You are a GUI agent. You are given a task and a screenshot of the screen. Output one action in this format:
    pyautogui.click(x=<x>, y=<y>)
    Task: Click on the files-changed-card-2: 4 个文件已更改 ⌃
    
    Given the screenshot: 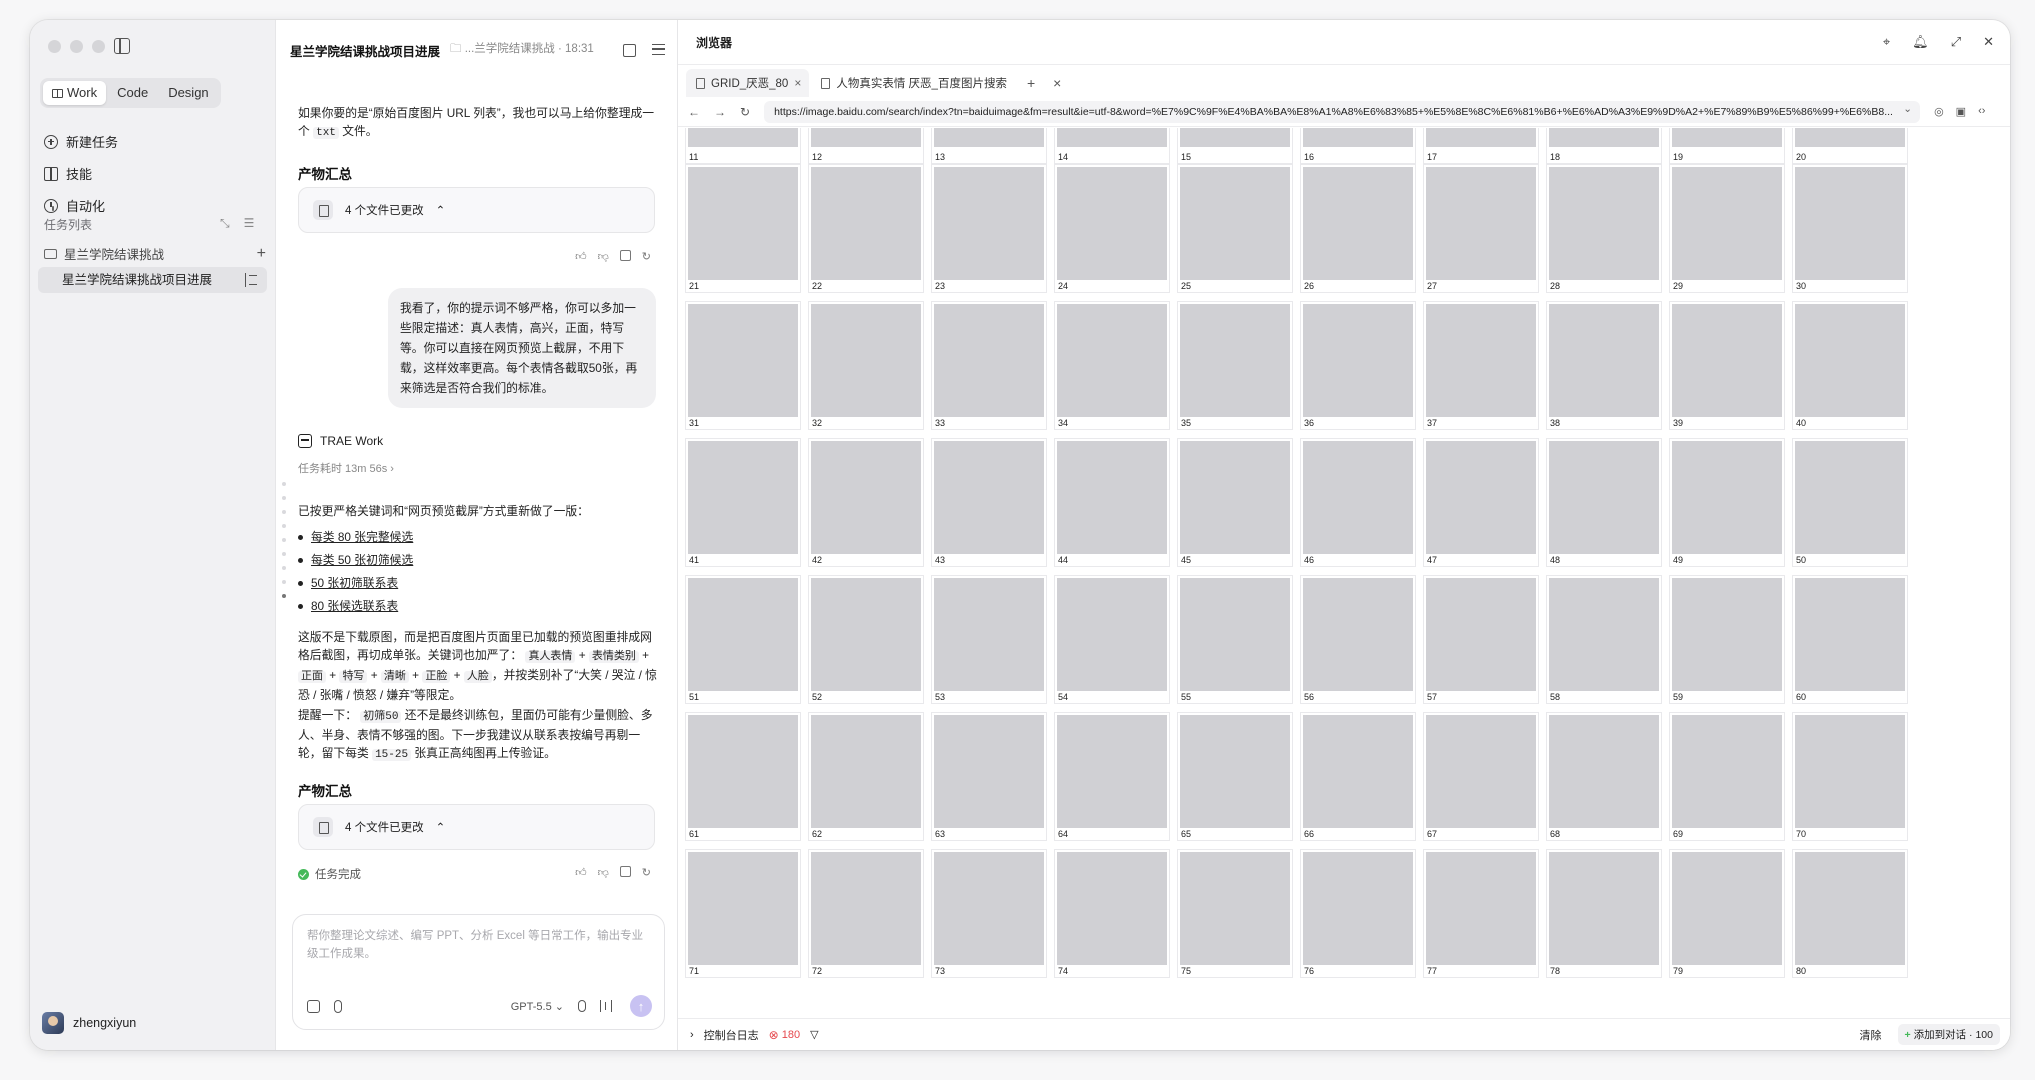 What is the action you would take?
    pyautogui.click(x=476, y=827)
    